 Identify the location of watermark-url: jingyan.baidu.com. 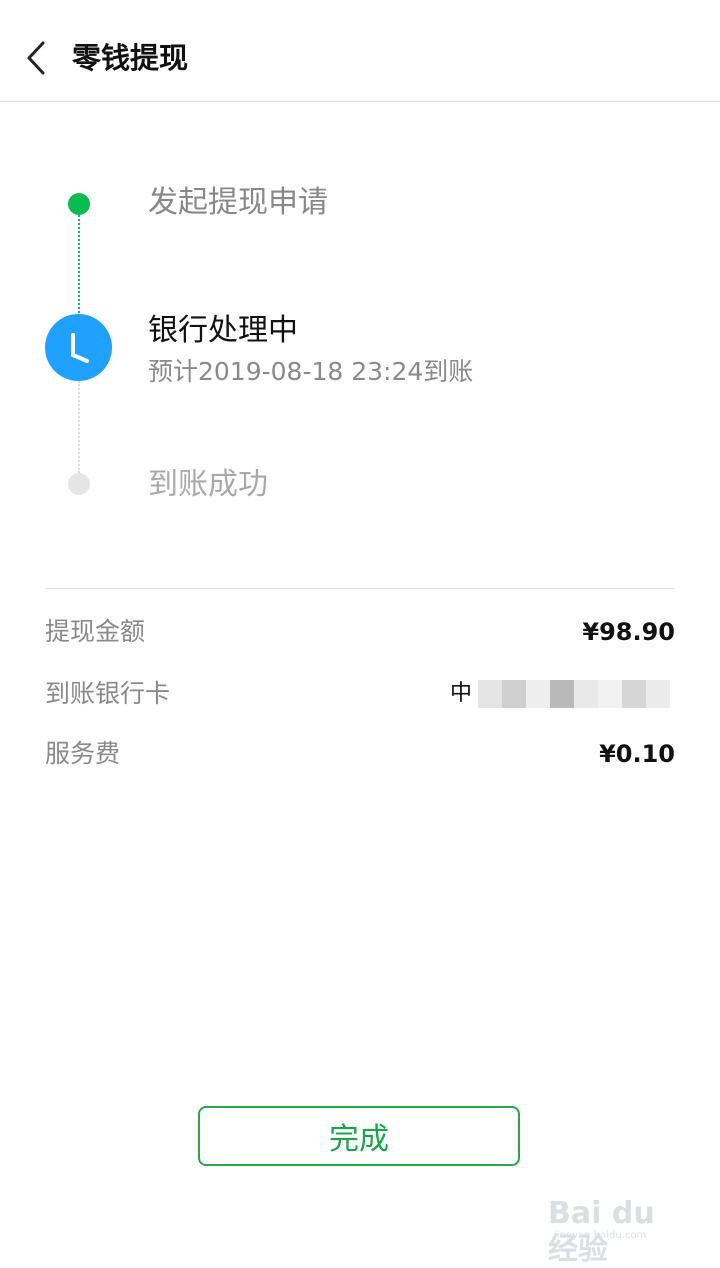
(600, 1235).